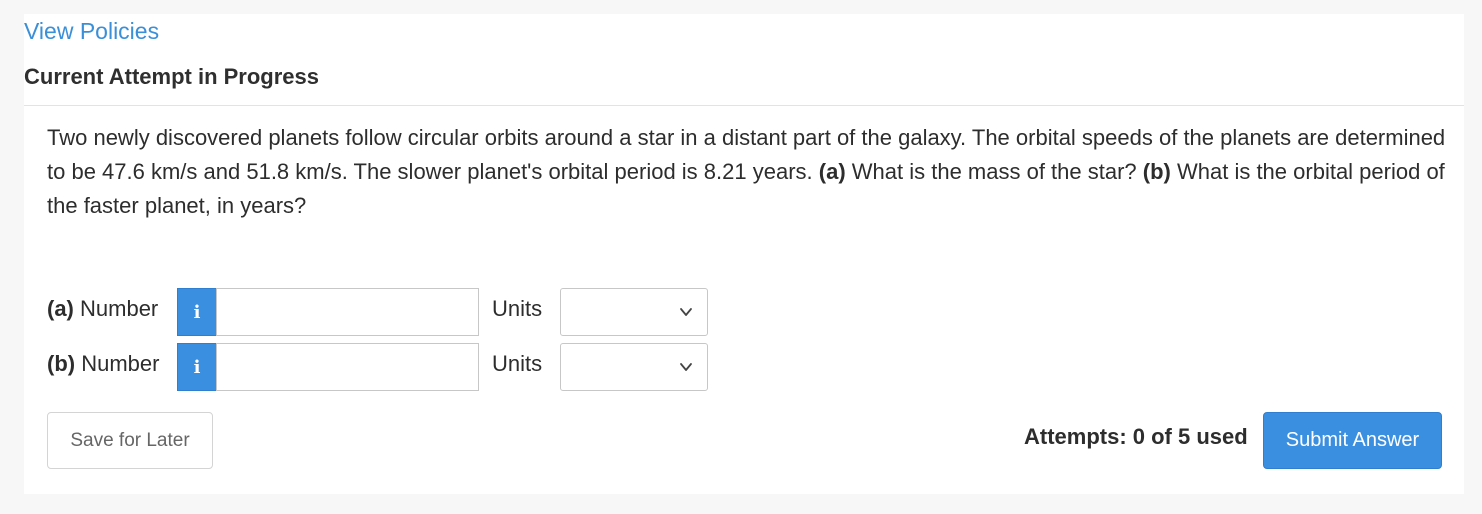 The width and height of the screenshot is (1482, 514). What do you see at coordinates (832, 171) in the screenshot?
I see `question-part-a-marker: (a)` at bounding box center [832, 171].